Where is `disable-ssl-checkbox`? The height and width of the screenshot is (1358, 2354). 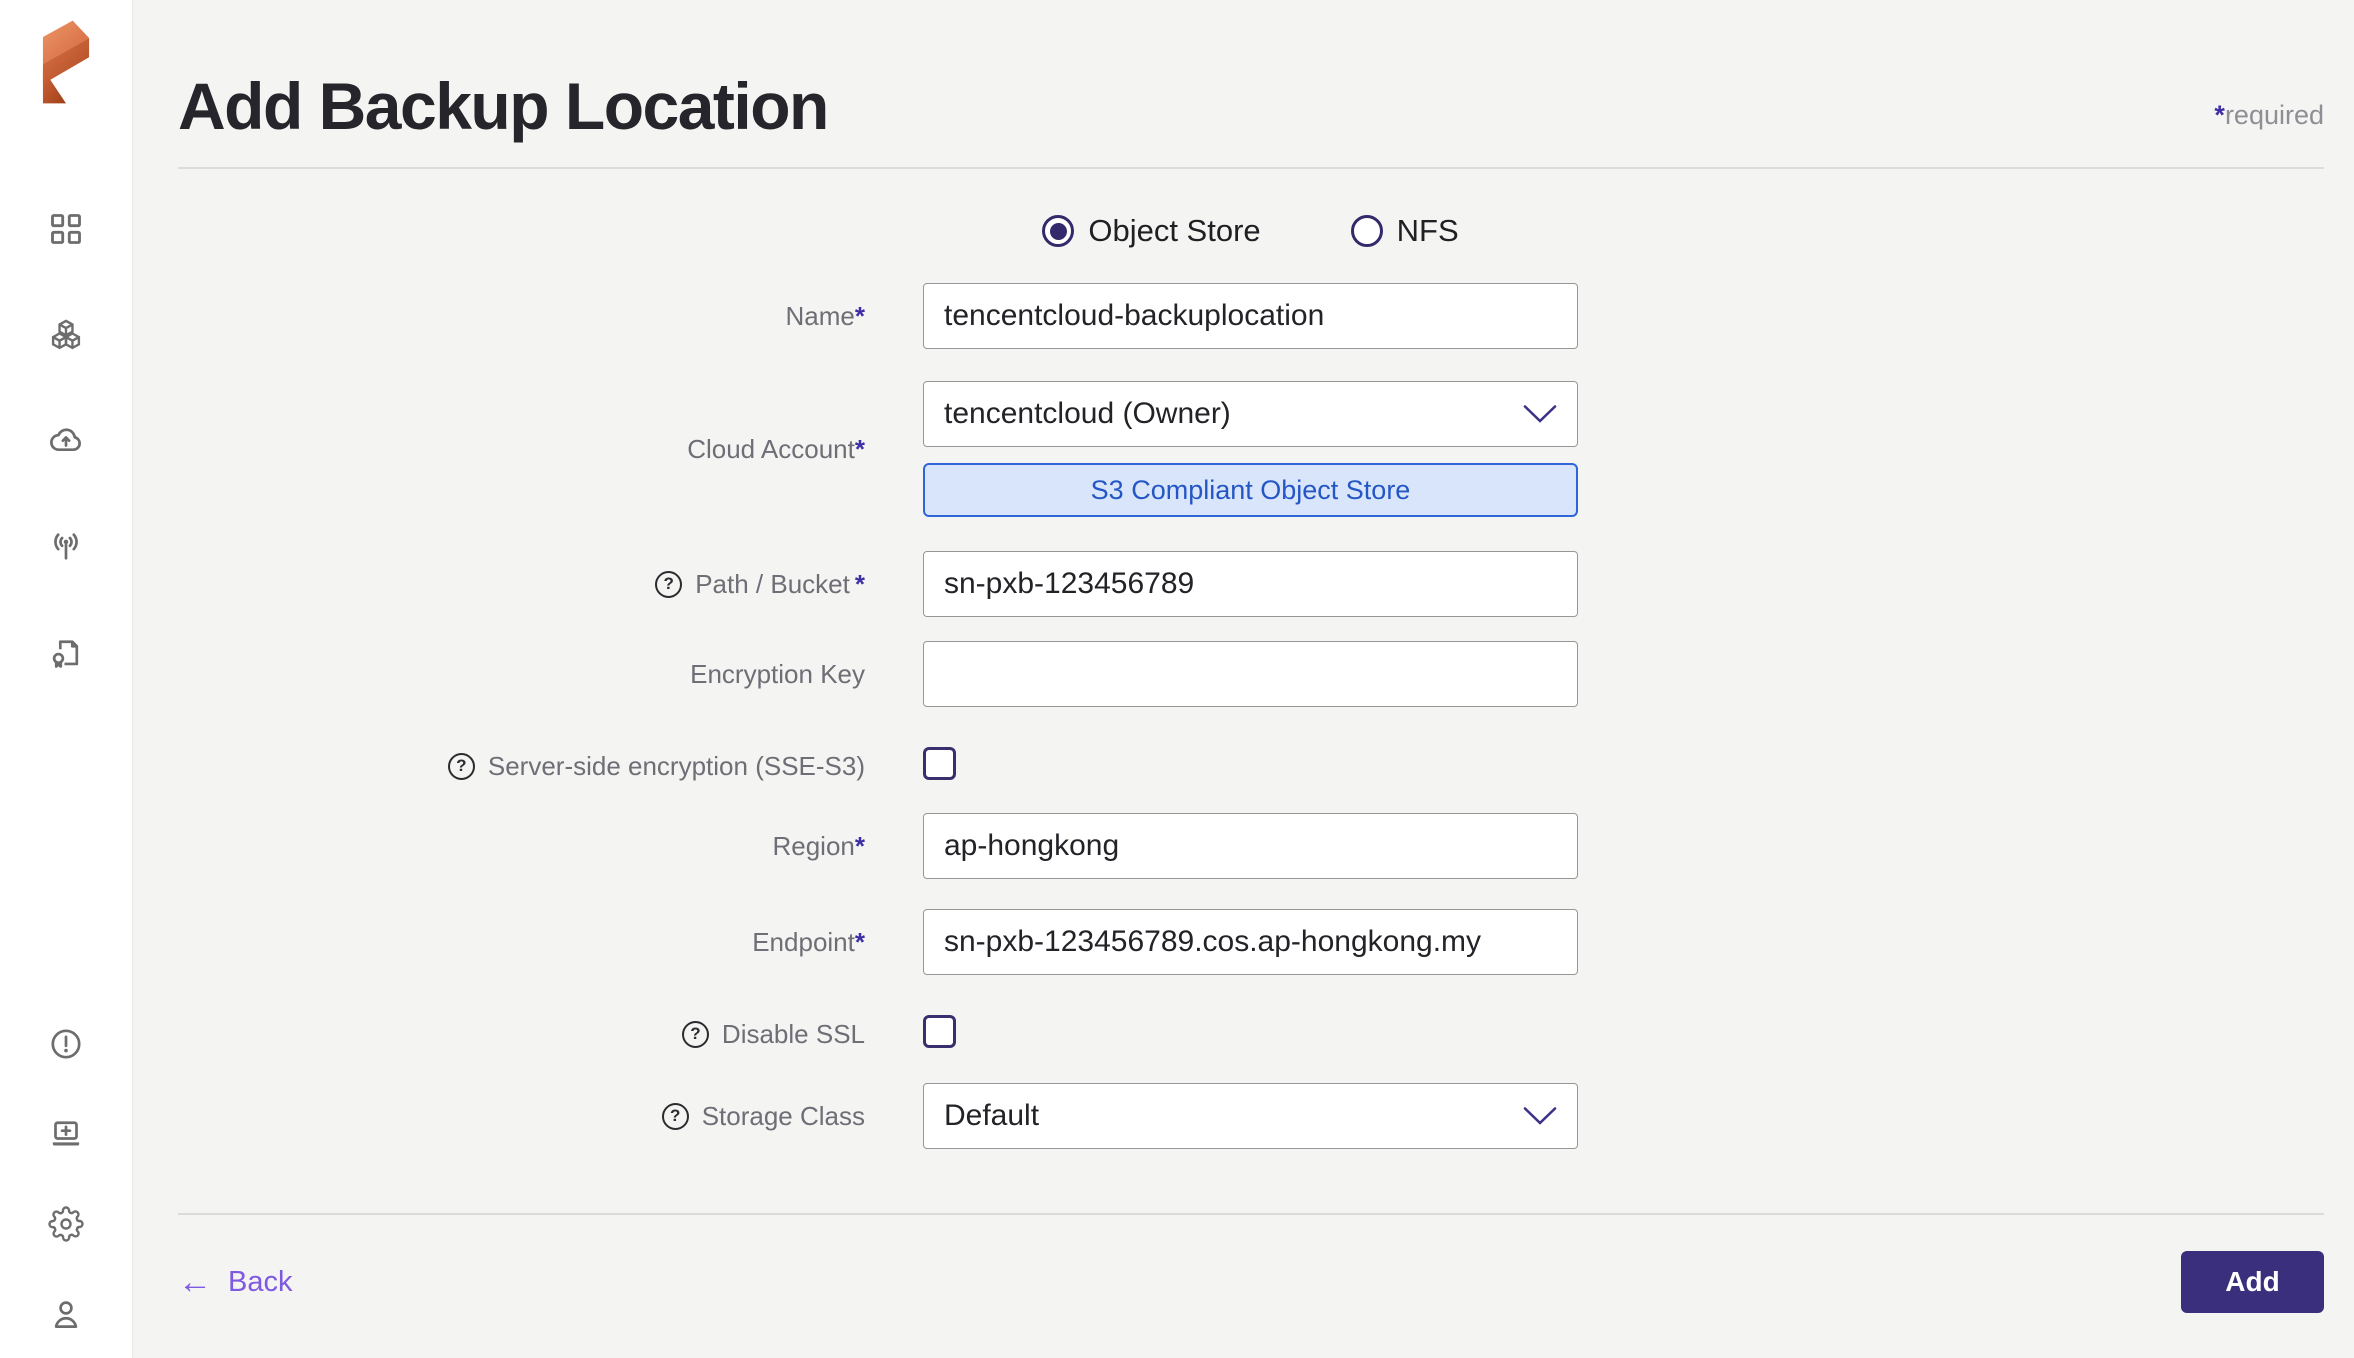
disable-ssl-checkbox is located at coordinates (939, 1032).